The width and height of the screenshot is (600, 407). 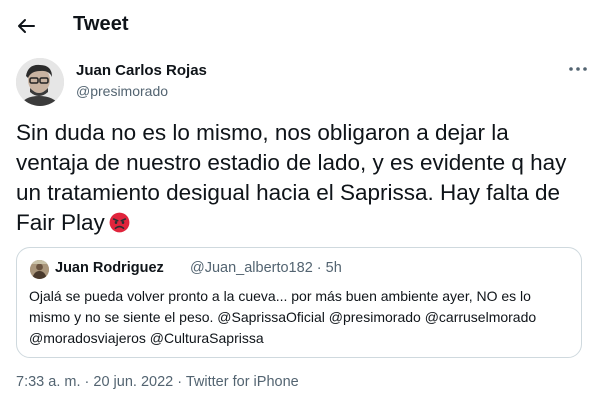 What do you see at coordinates (48, 382) in the screenshot?
I see `tweet-time: 7:33 a. m.` at bounding box center [48, 382].